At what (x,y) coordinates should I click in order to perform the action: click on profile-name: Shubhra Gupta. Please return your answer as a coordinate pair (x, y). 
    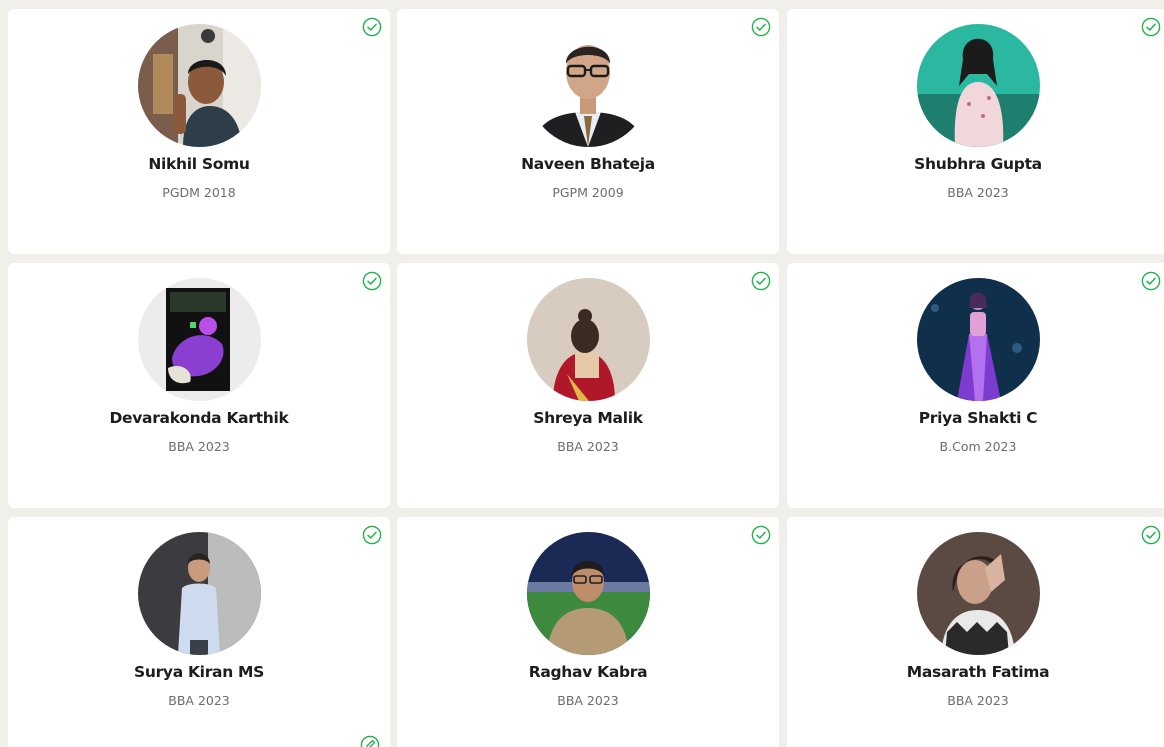
    Looking at the image, I should click on (975, 164).